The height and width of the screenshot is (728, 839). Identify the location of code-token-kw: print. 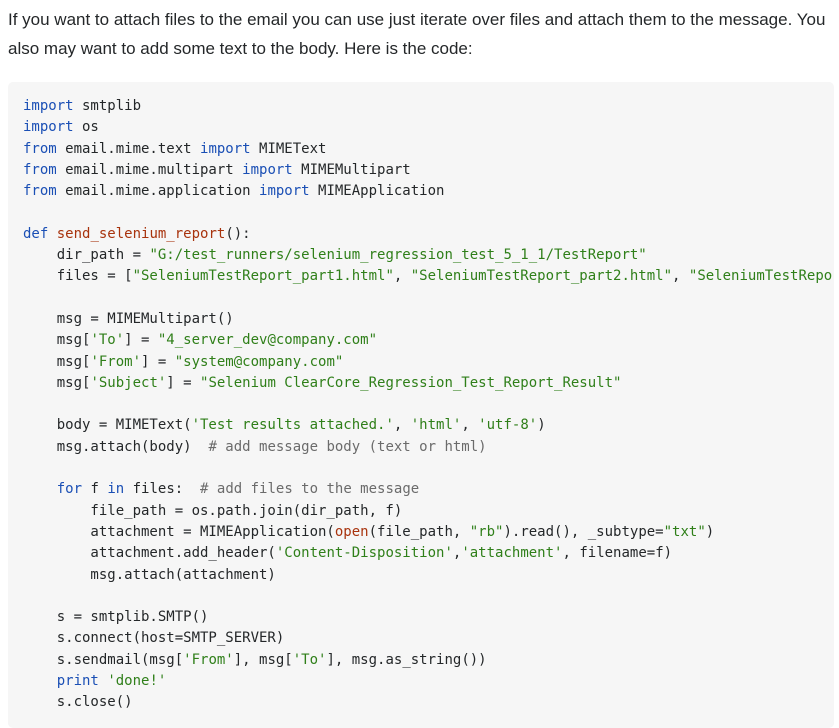
(77, 681).